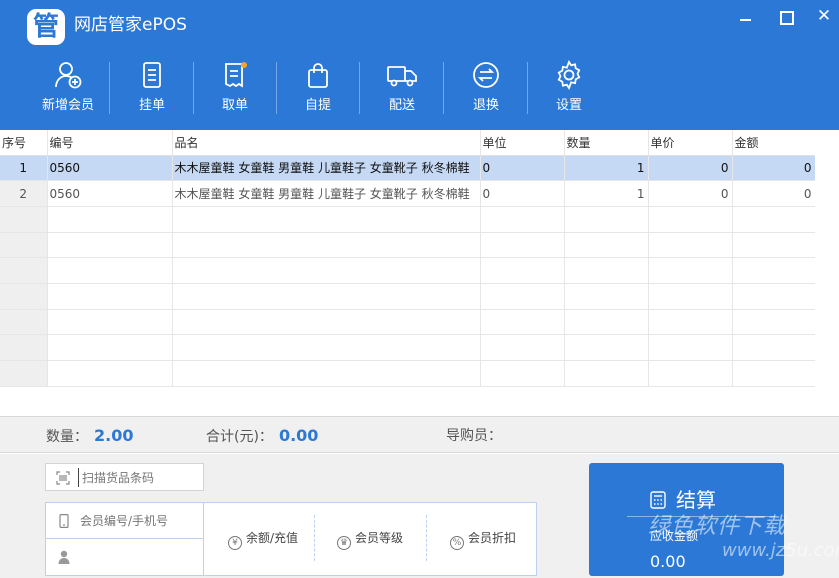 Image resolution: width=839 pixels, height=578 pixels. I want to click on table-header-row: 序号 编号 品名 单位 数量 单价 金额, so click(408, 143).